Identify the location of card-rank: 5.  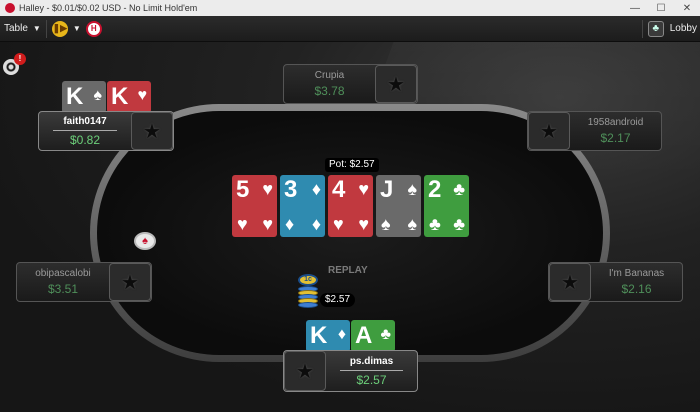
(243, 189).